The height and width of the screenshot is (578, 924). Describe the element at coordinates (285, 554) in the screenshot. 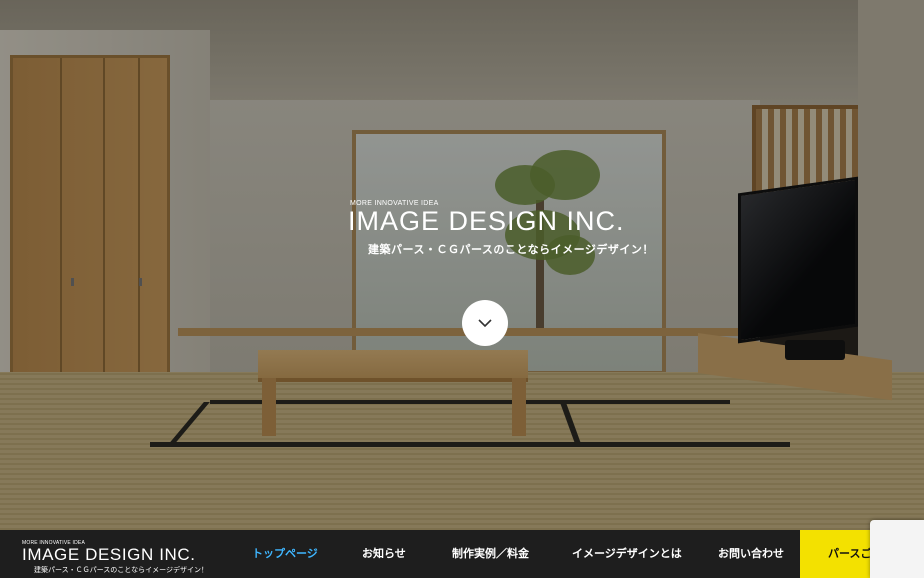

I see `nav-item-top: トップページ` at that location.